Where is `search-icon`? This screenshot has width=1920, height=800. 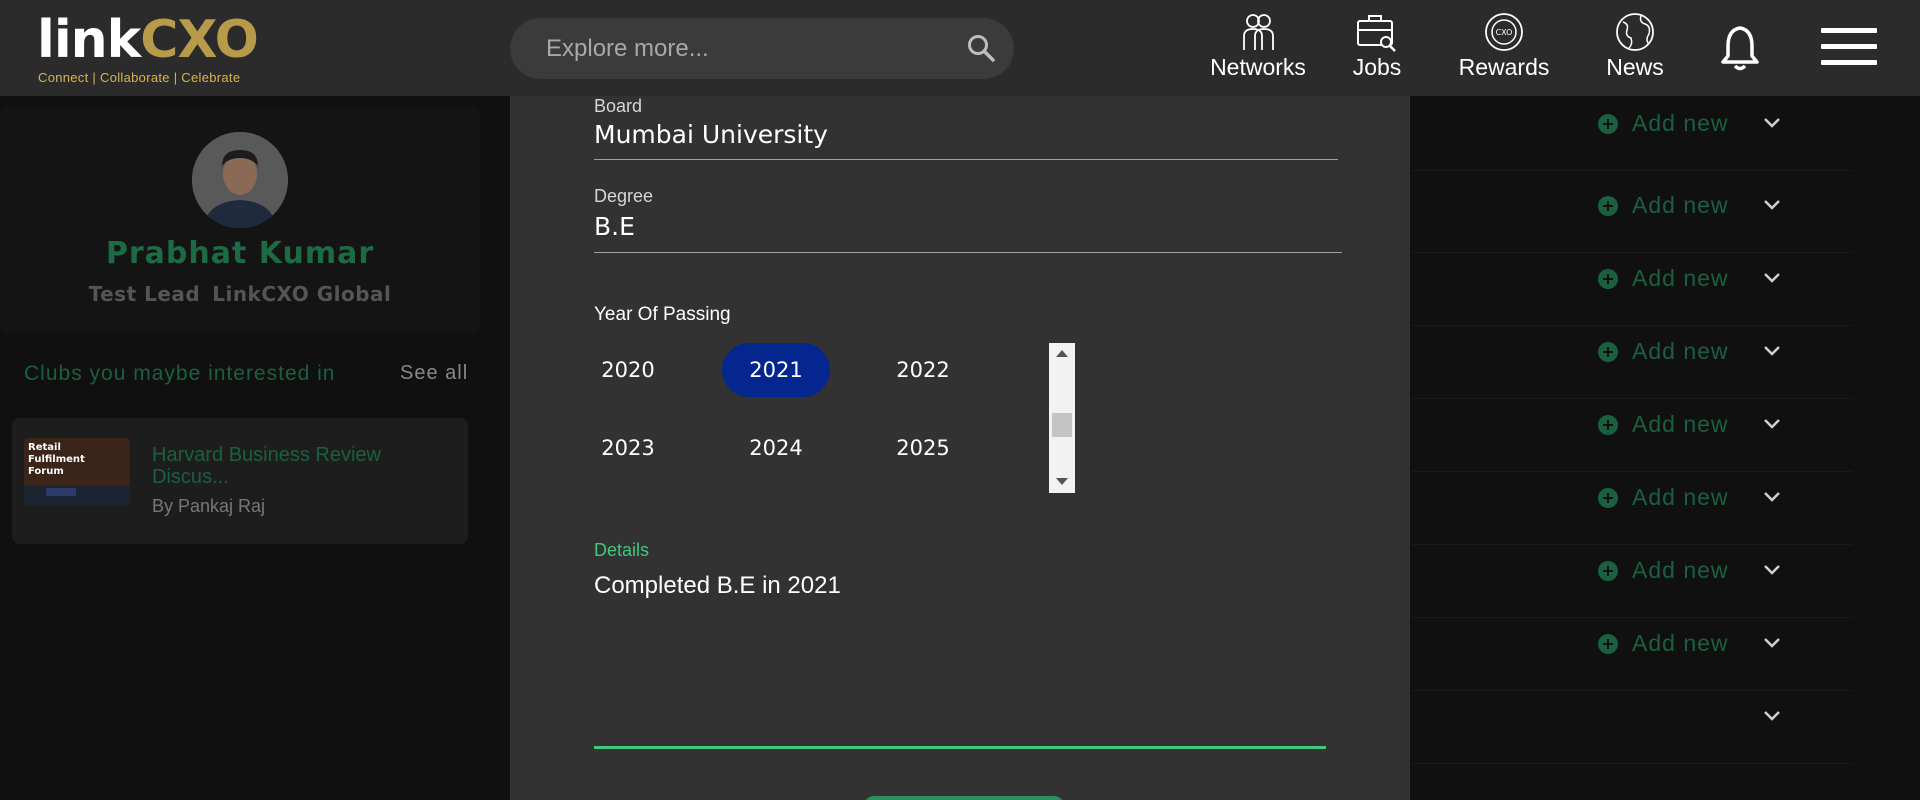 search-icon is located at coordinates (981, 48).